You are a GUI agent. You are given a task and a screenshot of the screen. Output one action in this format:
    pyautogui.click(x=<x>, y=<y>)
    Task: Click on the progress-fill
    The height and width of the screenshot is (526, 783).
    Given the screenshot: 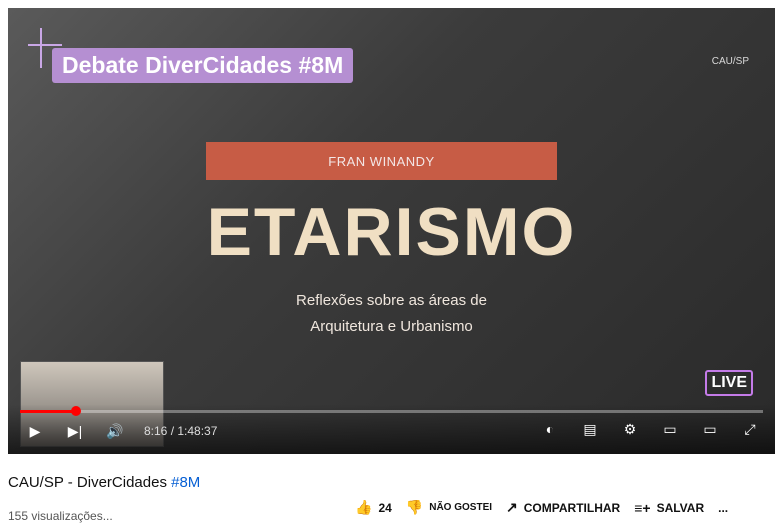 What is the action you would take?
    pyautogui.click(x=48, y=411)
    